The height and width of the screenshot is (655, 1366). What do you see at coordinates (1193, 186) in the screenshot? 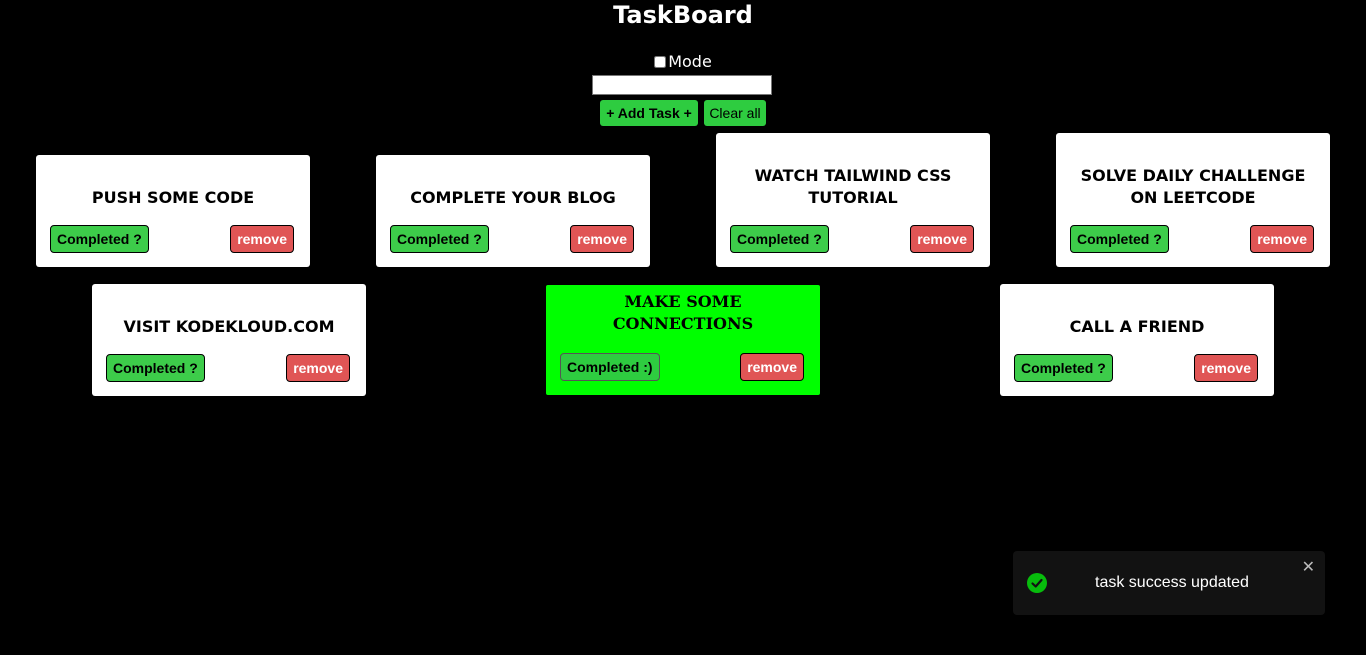
I see `task-title: solve daily challenge on leetcode` at bounding box center [1193, 186].